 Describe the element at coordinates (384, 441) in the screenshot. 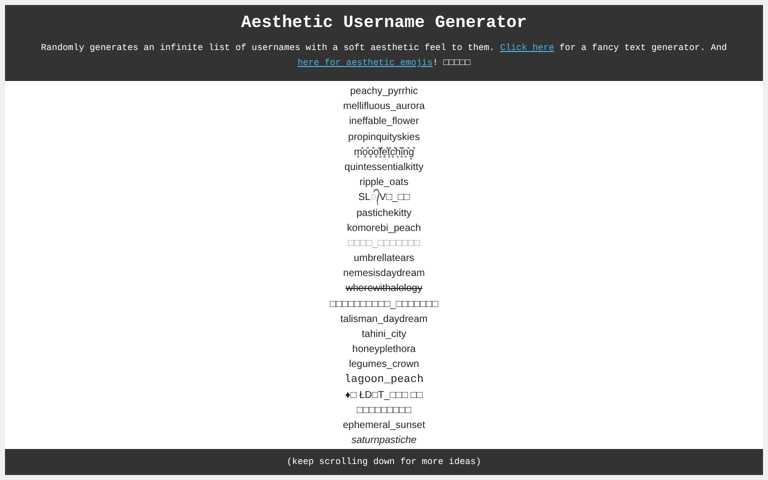

I see `username-text: saturnpastiche` at that location.